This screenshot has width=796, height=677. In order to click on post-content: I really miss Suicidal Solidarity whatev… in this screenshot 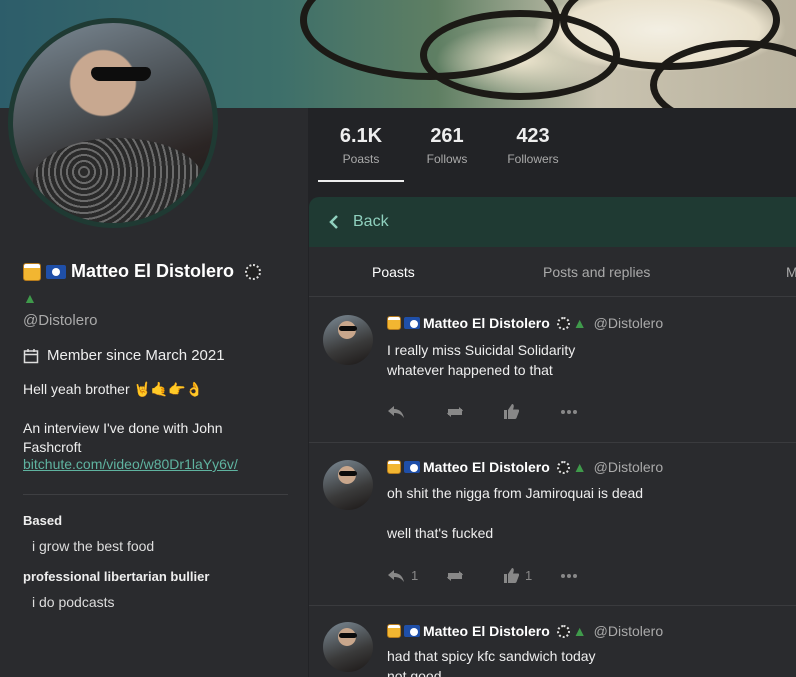, I will do `click(481, 360)`.